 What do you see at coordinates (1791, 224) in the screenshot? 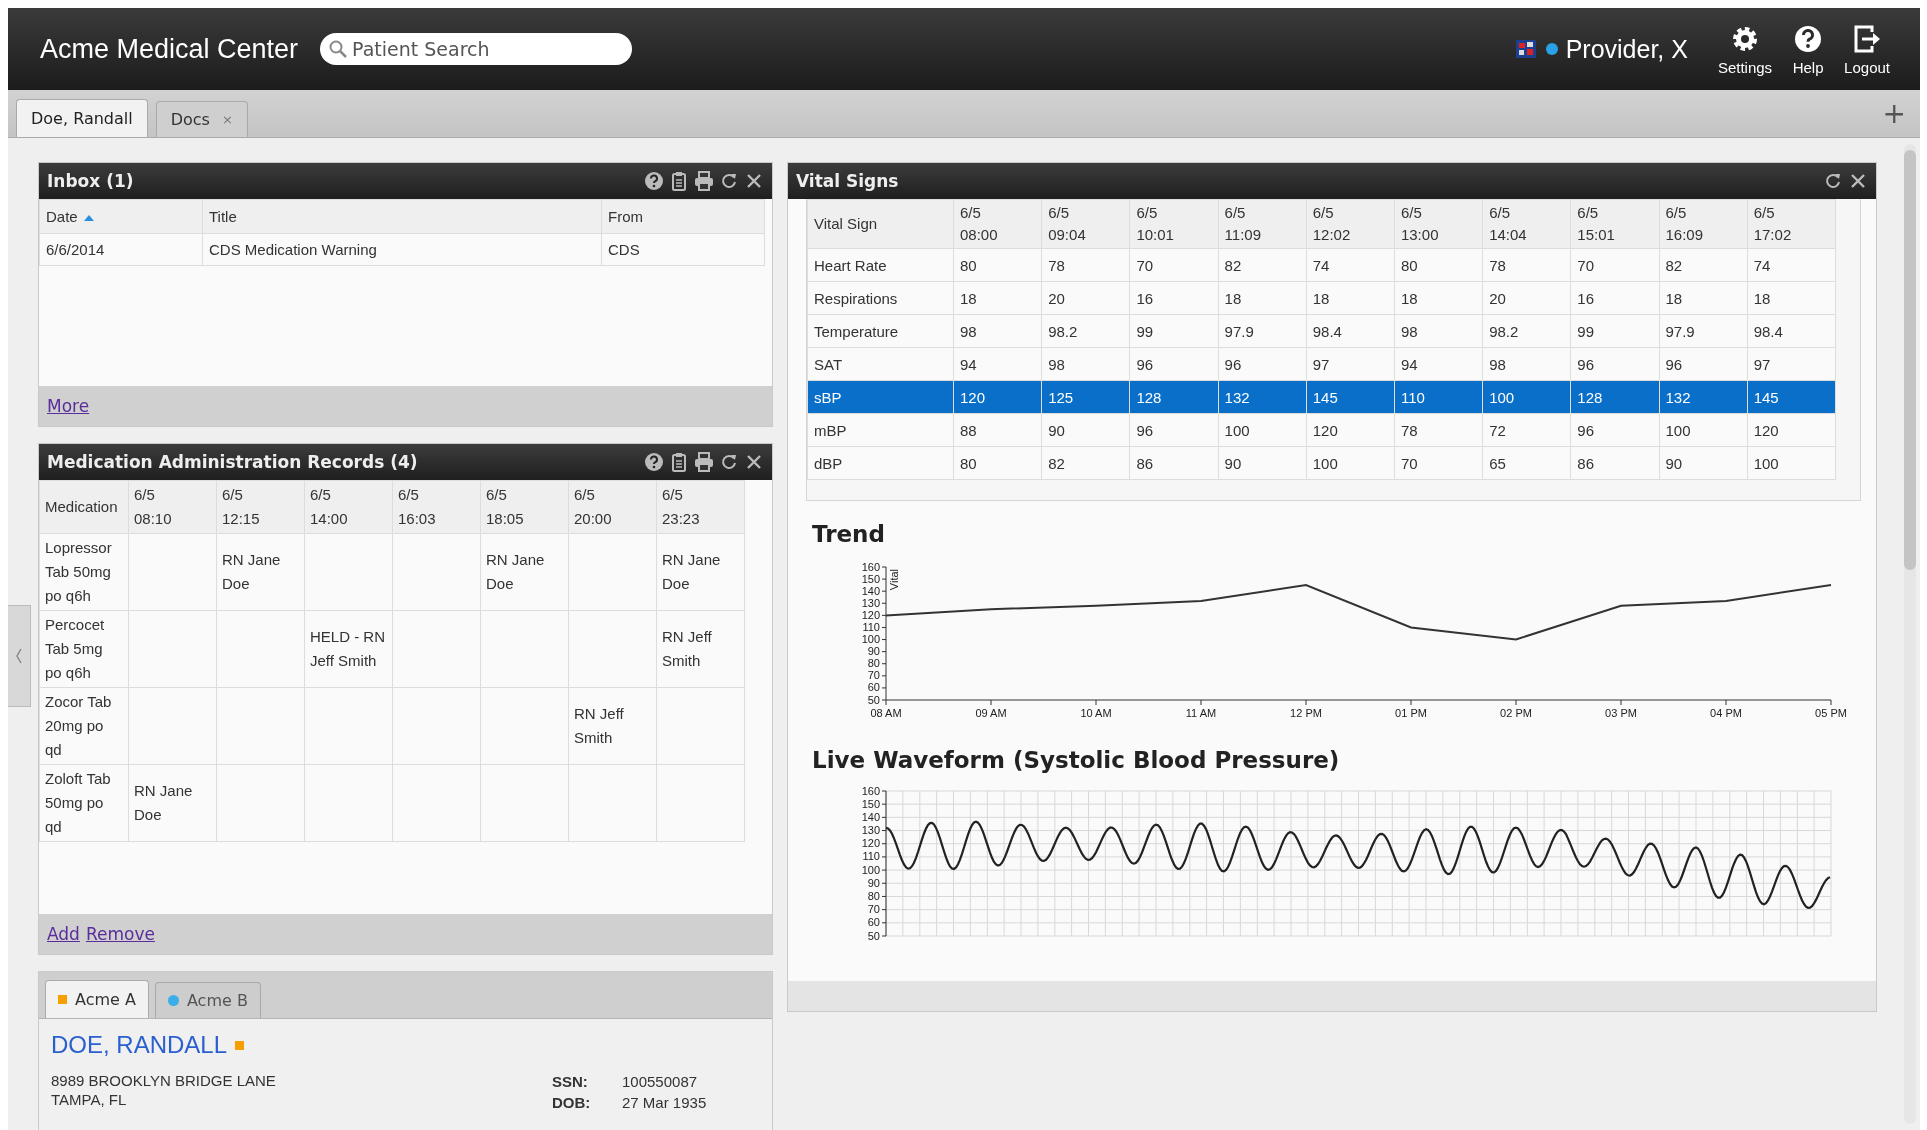
I see `column-header: 6/5 17:02` at bounding box center [1791, 224].